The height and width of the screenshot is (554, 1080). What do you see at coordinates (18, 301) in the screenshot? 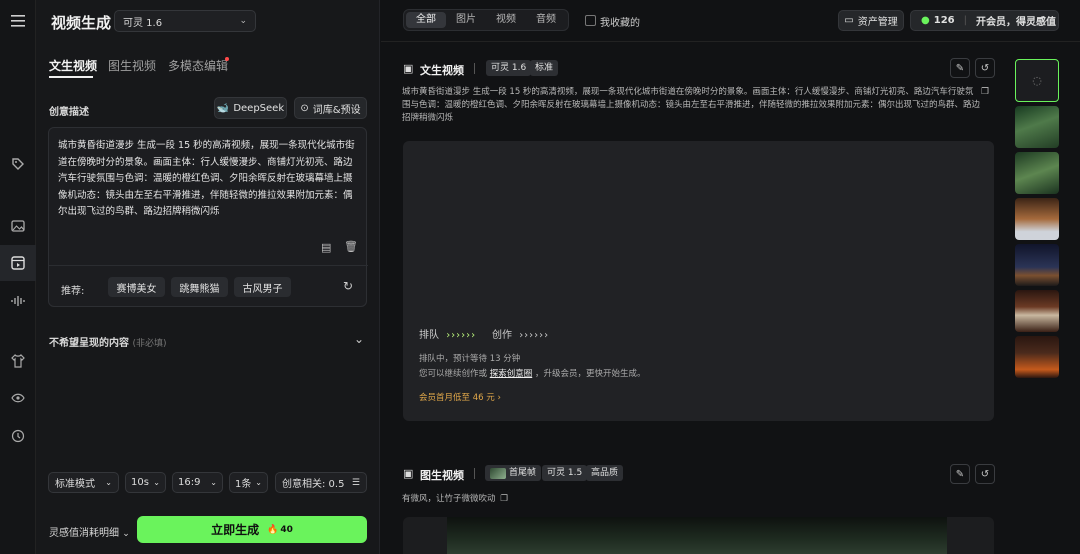
I see `audio-icon` at bounding box center [18, 301].